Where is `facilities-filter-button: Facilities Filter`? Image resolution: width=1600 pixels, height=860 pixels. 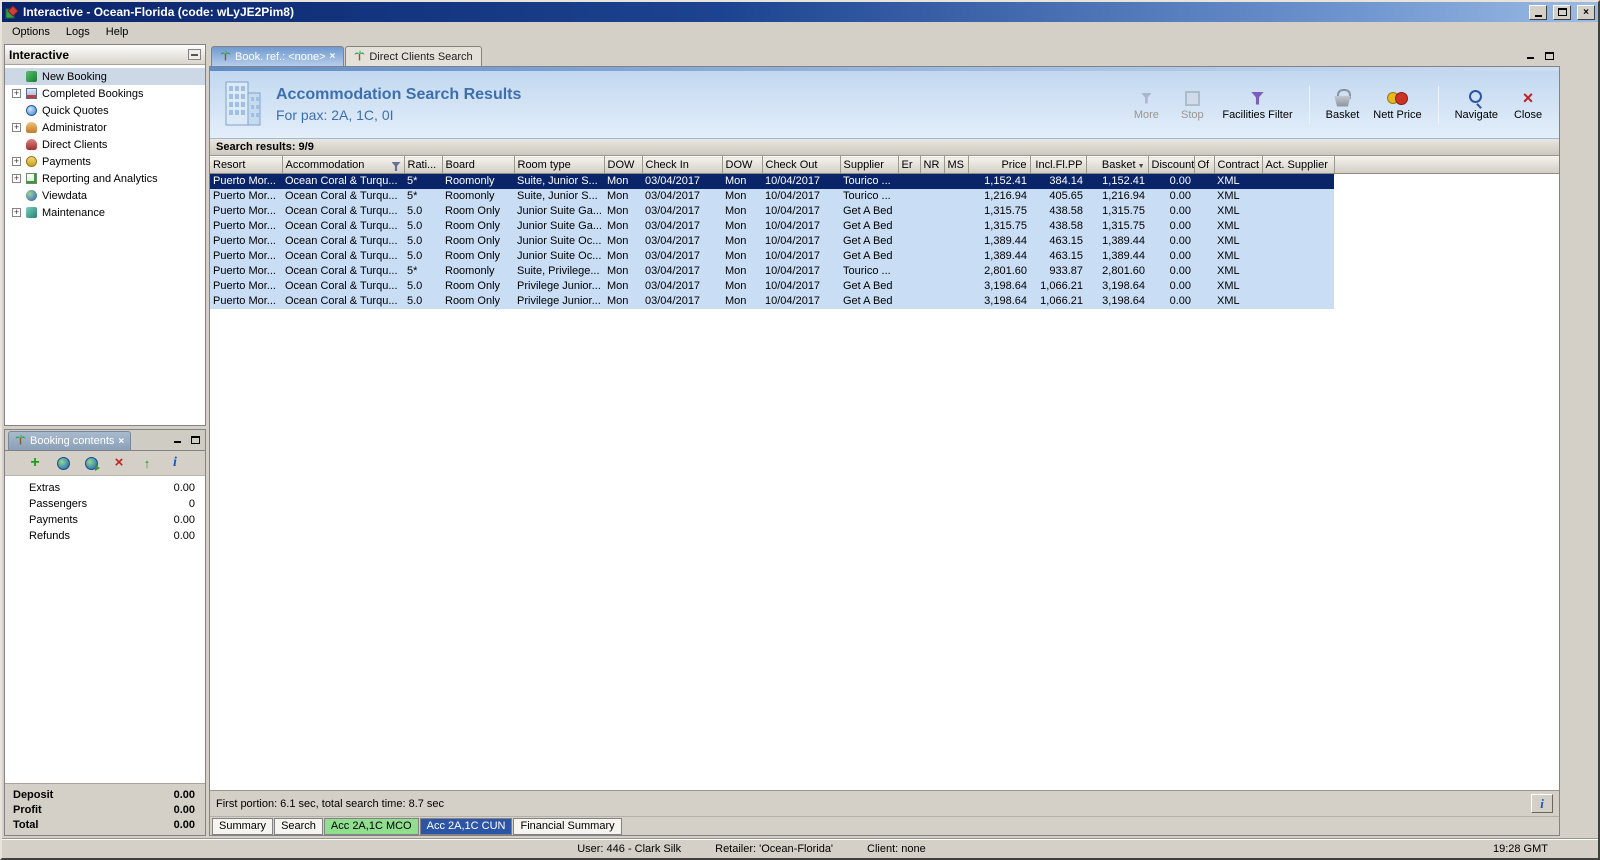
facilities-filter-button: Facilities Filter is located at coordinates (1257, 105).